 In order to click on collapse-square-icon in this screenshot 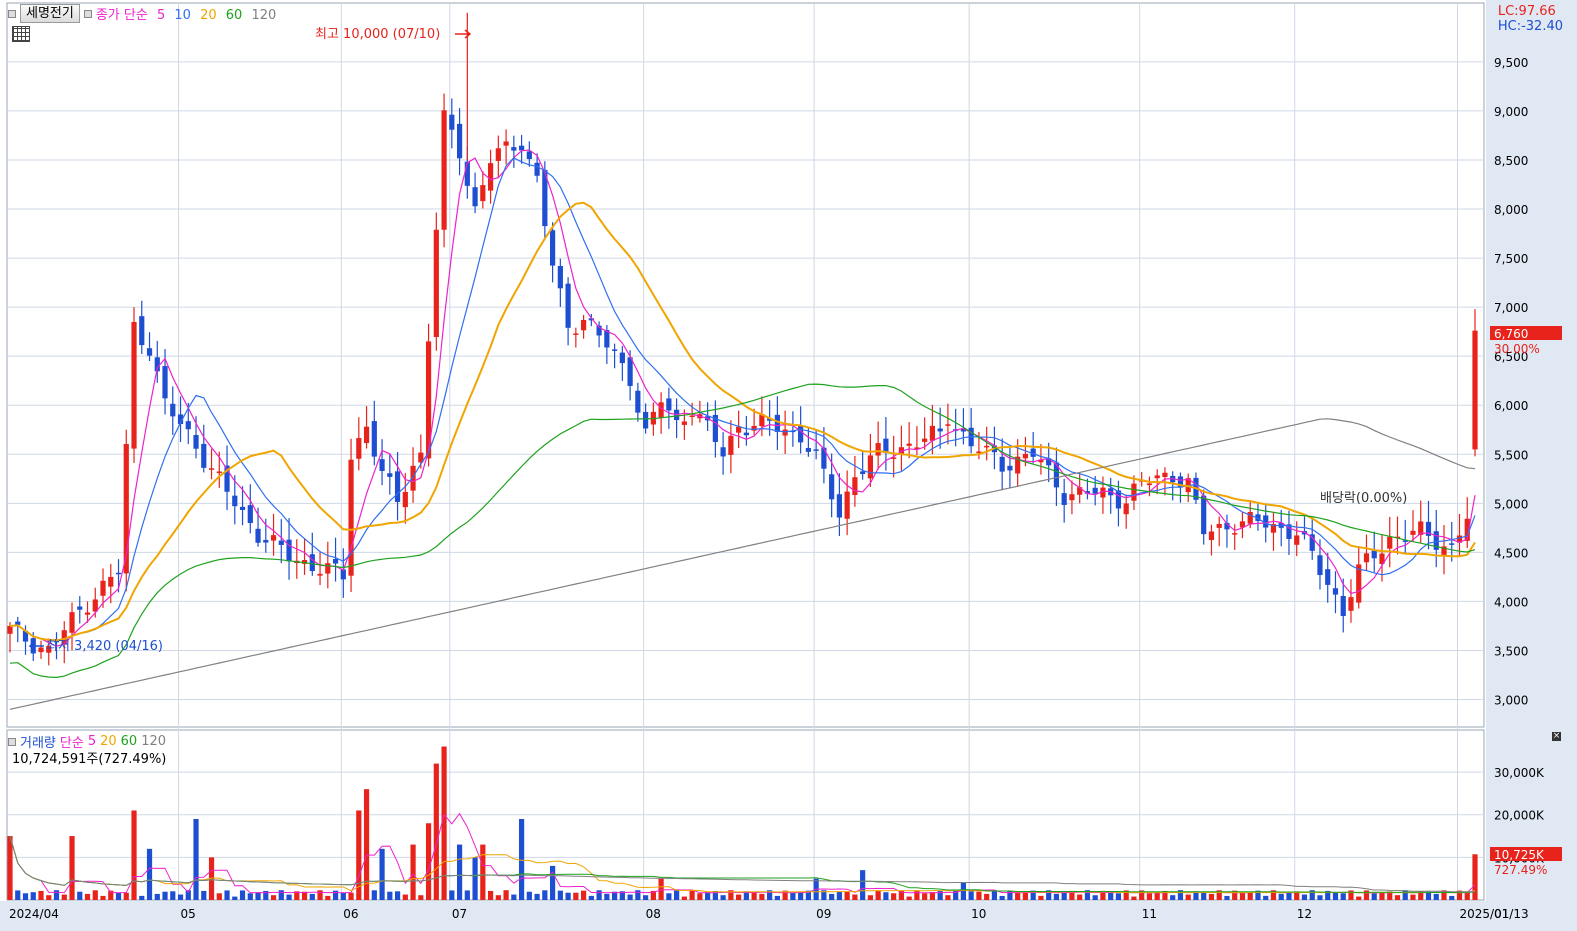, I will do `click(12, 13)`.